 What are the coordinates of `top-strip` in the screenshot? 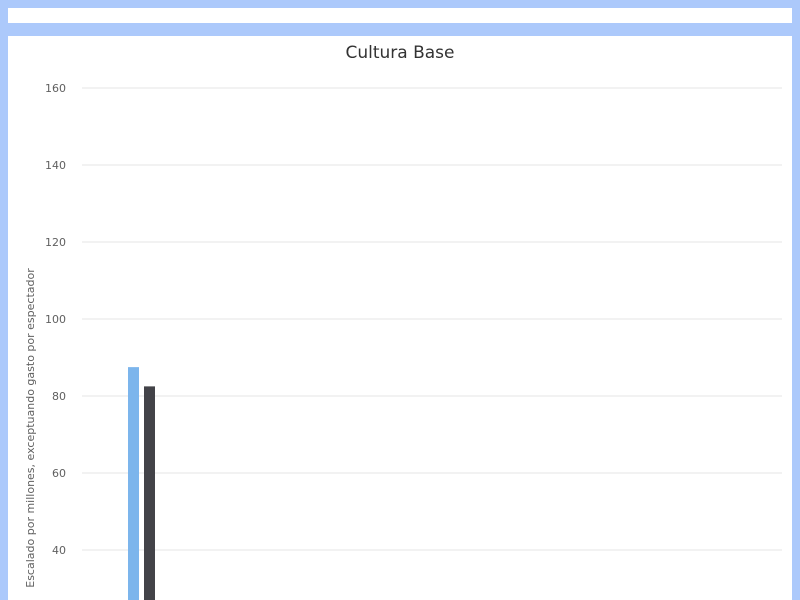 It's located at (400, 15).